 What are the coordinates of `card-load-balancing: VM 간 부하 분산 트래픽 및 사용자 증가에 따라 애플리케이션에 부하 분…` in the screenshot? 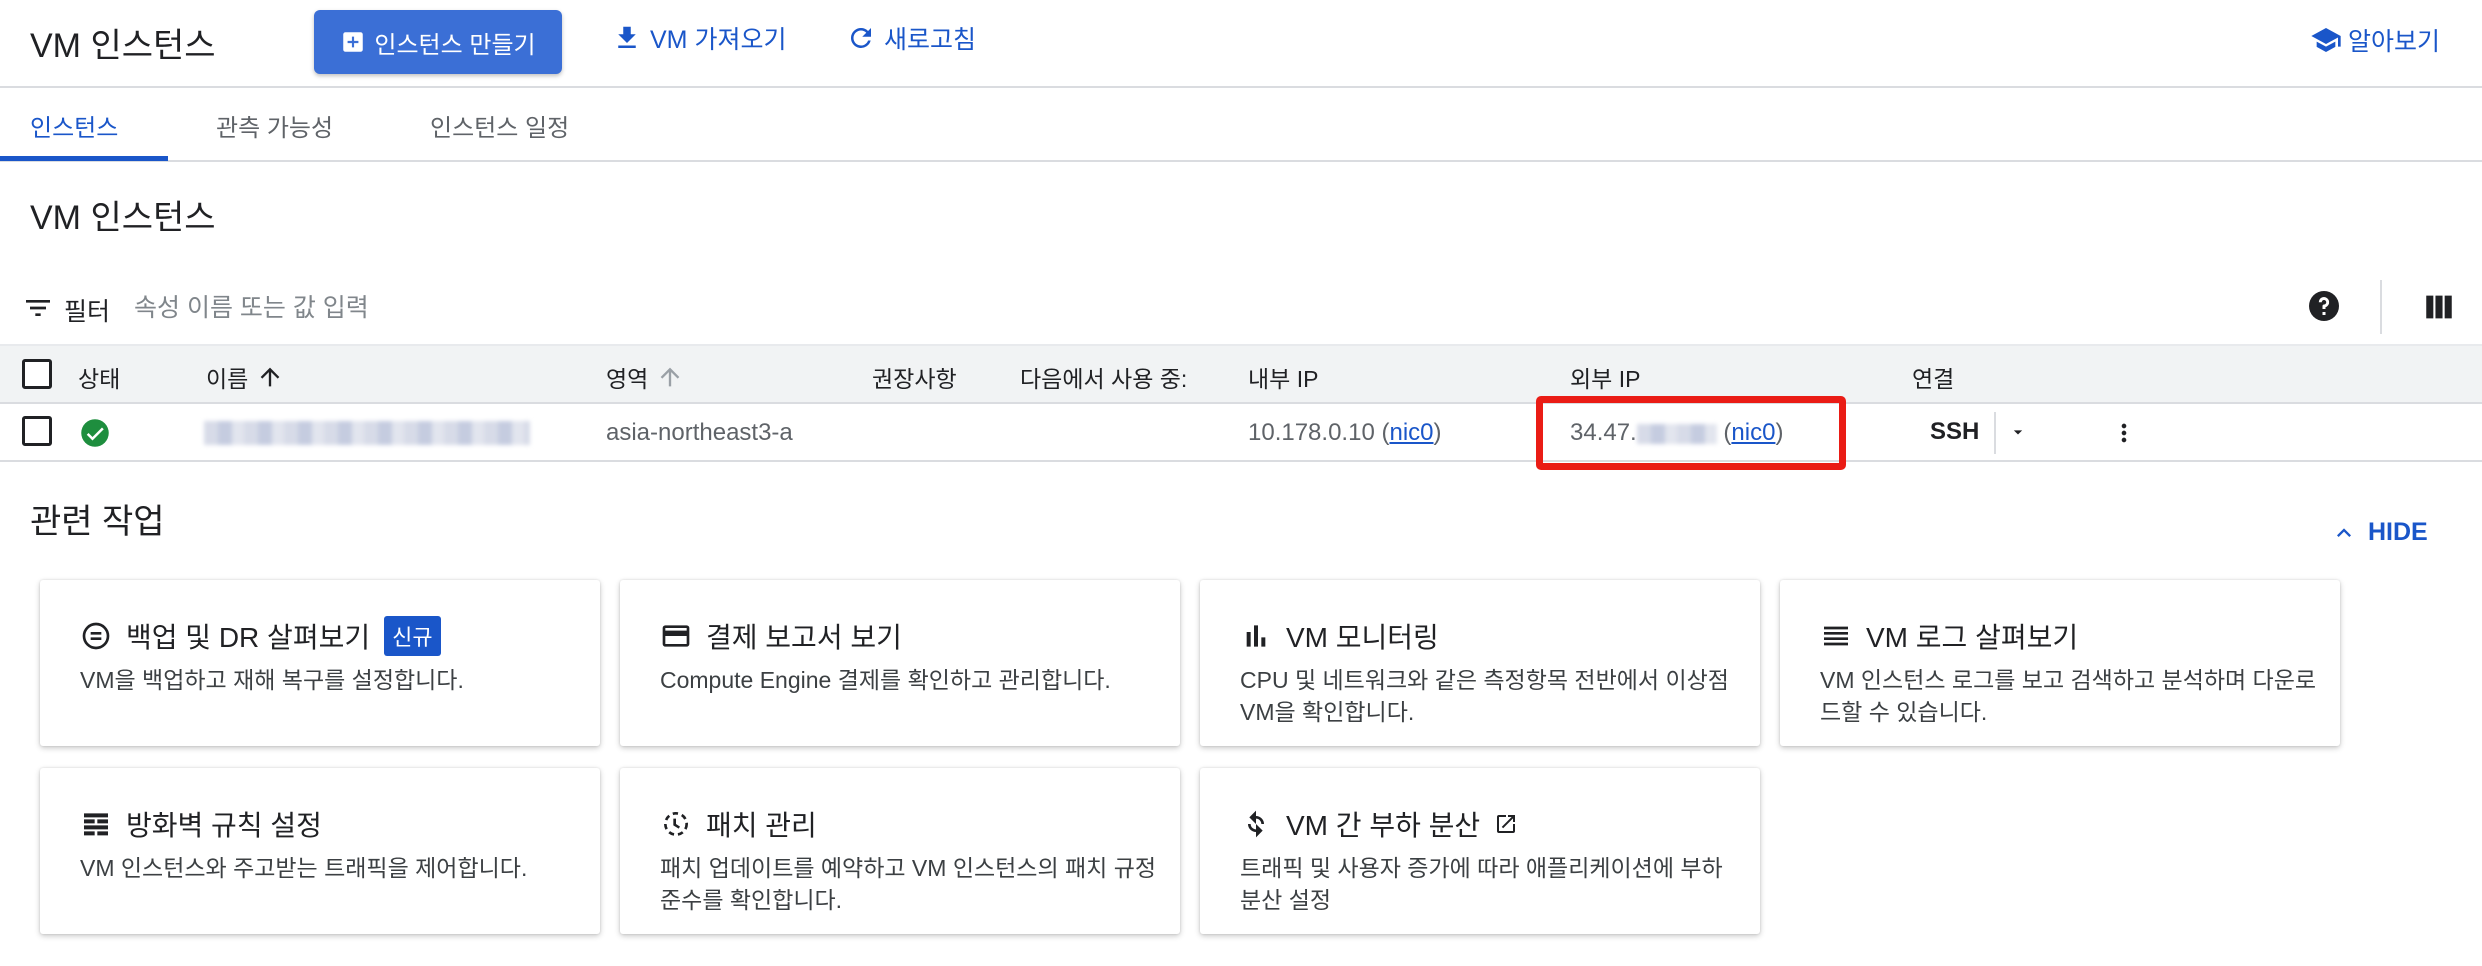 It's located at (1480, 851).